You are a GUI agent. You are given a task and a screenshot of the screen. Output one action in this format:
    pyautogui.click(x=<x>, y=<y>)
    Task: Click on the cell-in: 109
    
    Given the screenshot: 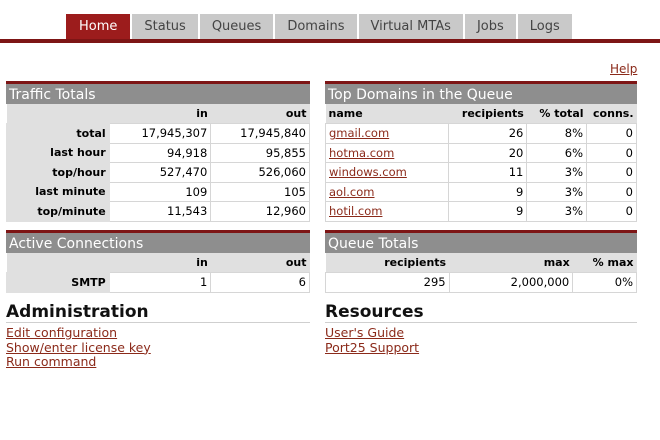 What is the action you would take?
    pyautogui.click(x=160, y=191)
    